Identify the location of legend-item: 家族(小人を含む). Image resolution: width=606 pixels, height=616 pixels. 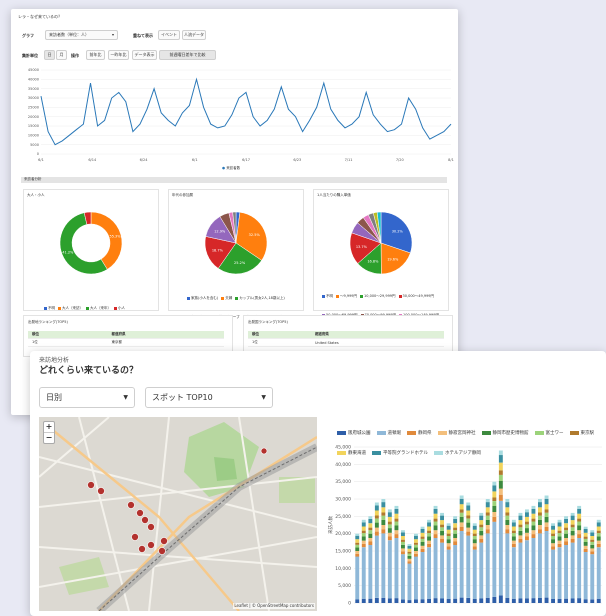
(202, 298).